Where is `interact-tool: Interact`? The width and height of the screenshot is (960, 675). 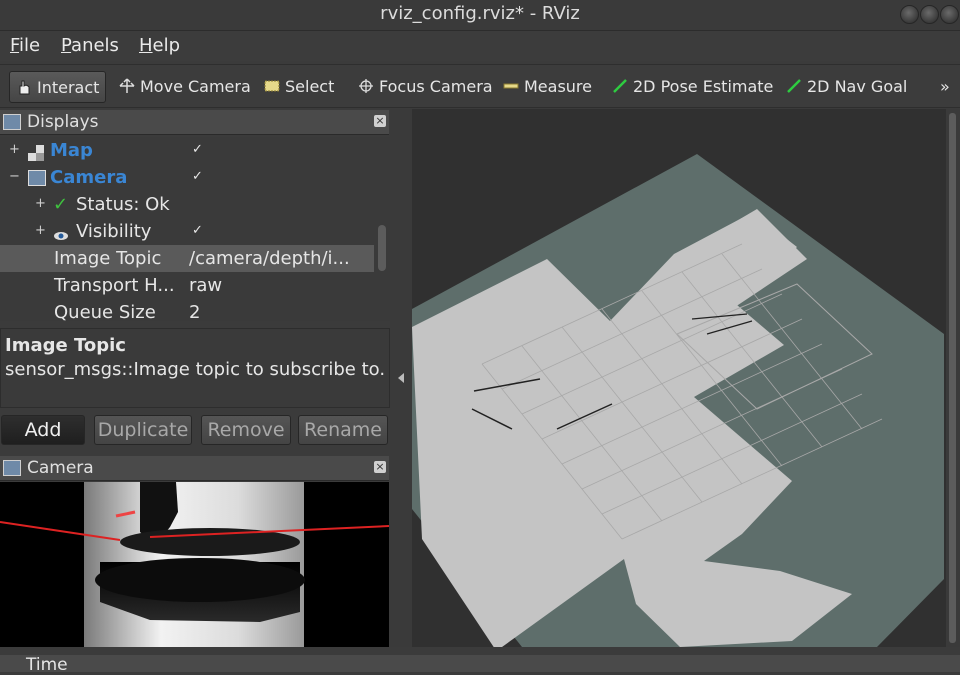 interact-tool: Interact is located at coordinates (58, 87).